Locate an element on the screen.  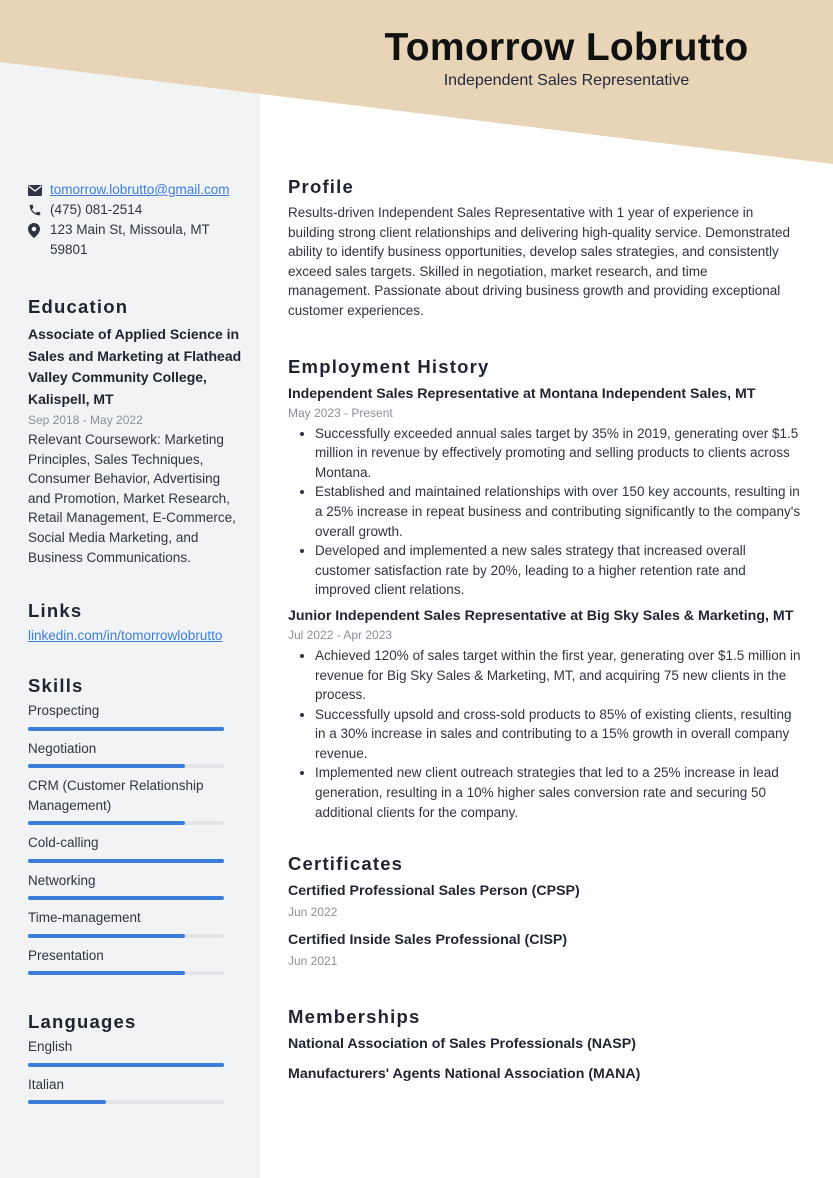
candidate-role: Independent Sales Representative is located at coordinates (566, 80).